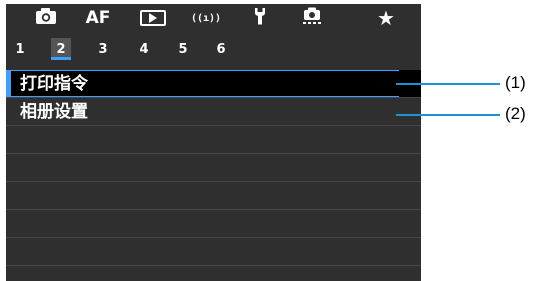  I want to click on sub-tab-6: 6, so click(221, 49).